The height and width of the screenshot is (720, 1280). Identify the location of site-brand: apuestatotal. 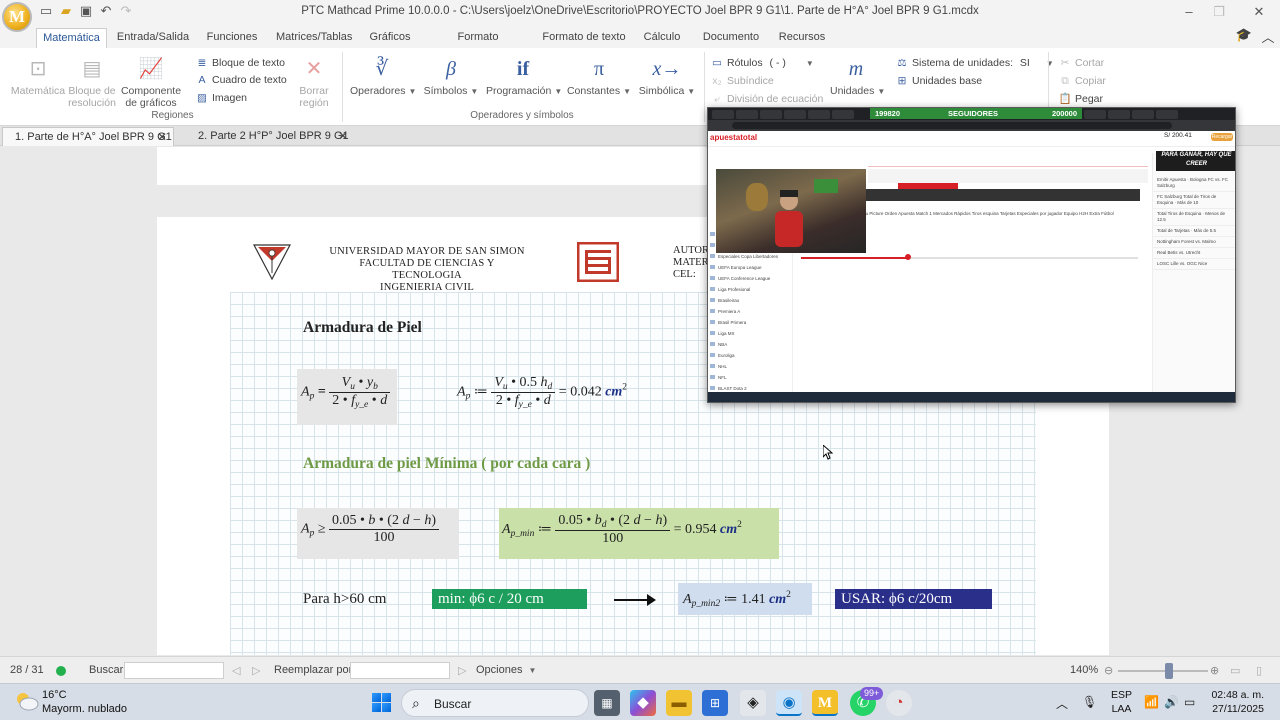
(733, 137).